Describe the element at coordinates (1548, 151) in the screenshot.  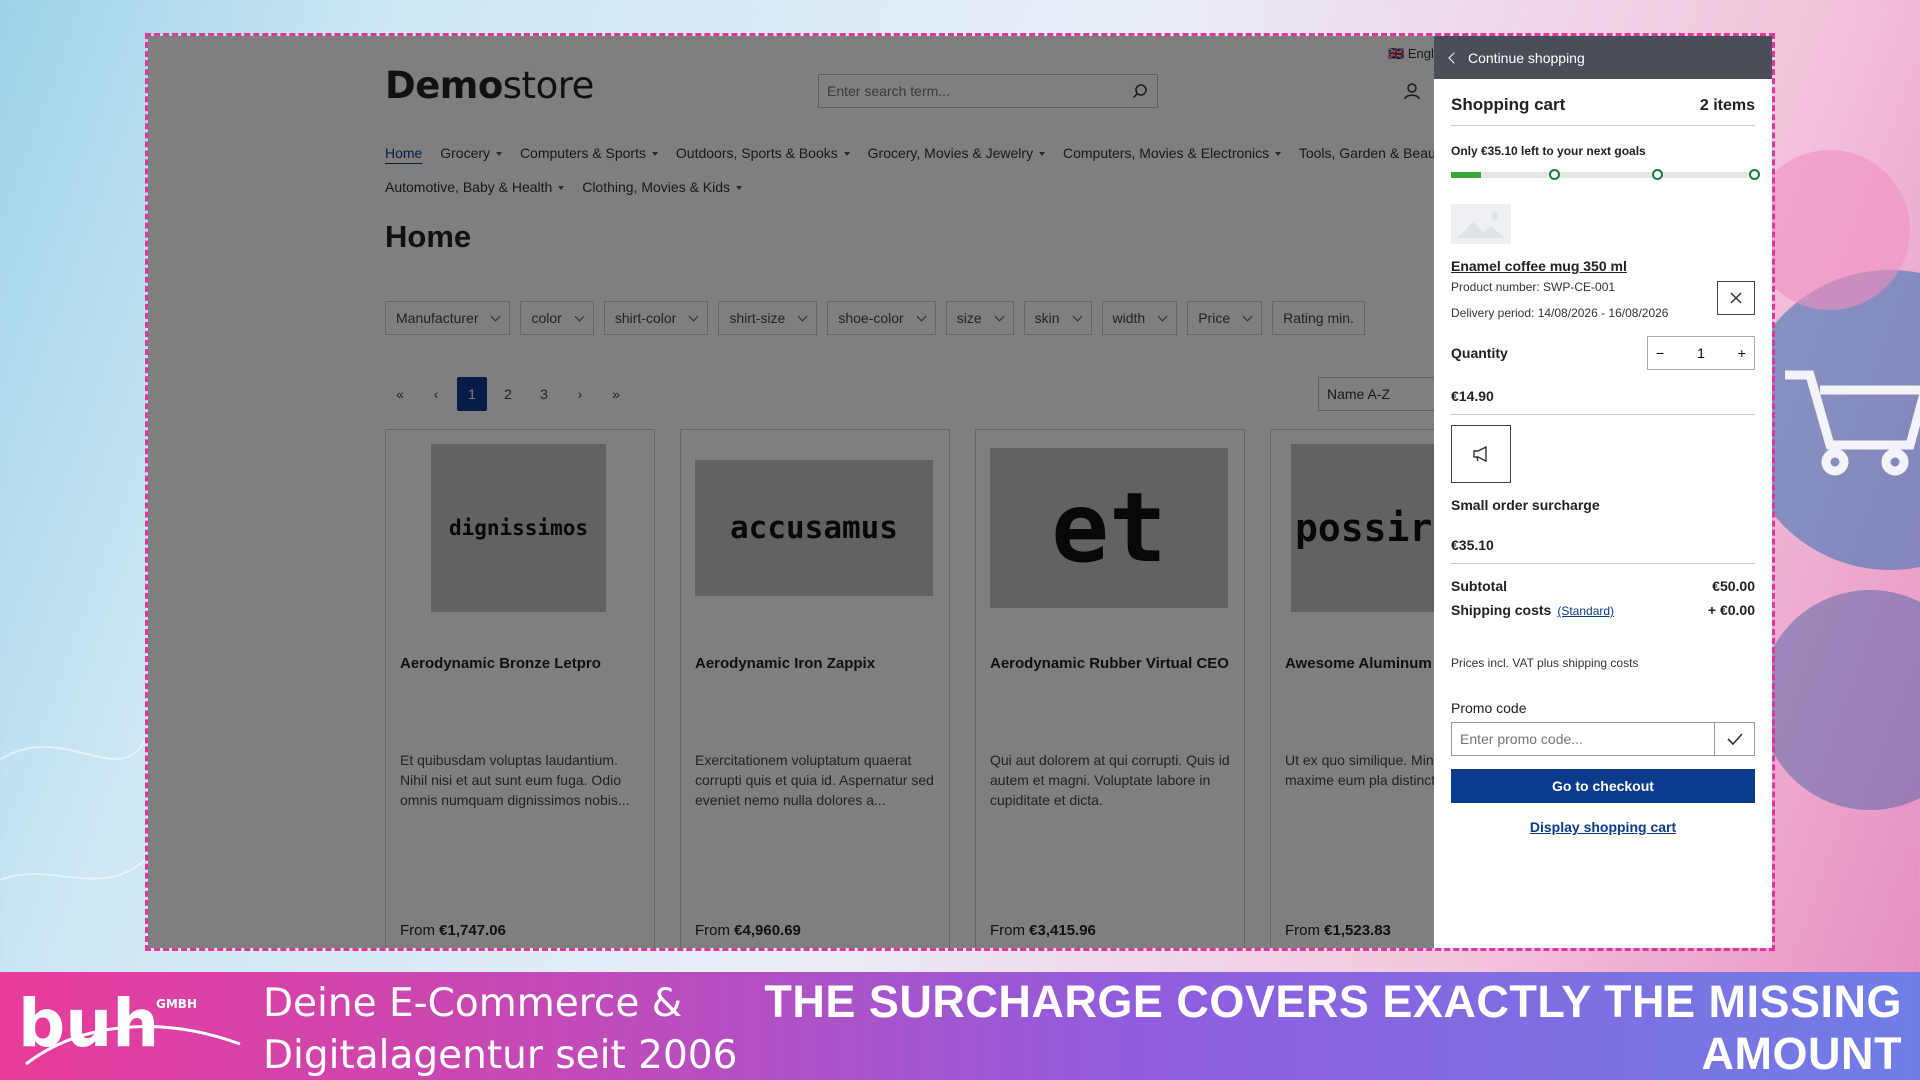
I see `goal-text: Only €35.10 left to your next goals` at that location.